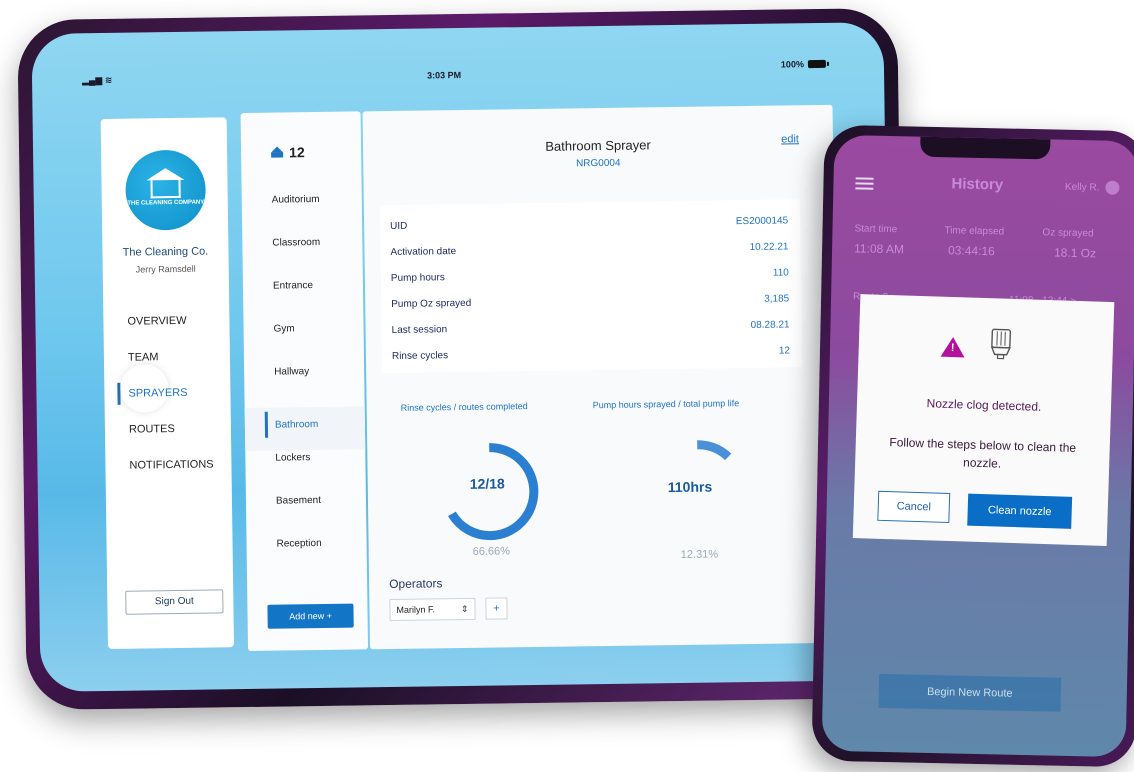  Describe the element at coordinates (790, 139) in the screenshot. I see `edit-link: edit` at that location.